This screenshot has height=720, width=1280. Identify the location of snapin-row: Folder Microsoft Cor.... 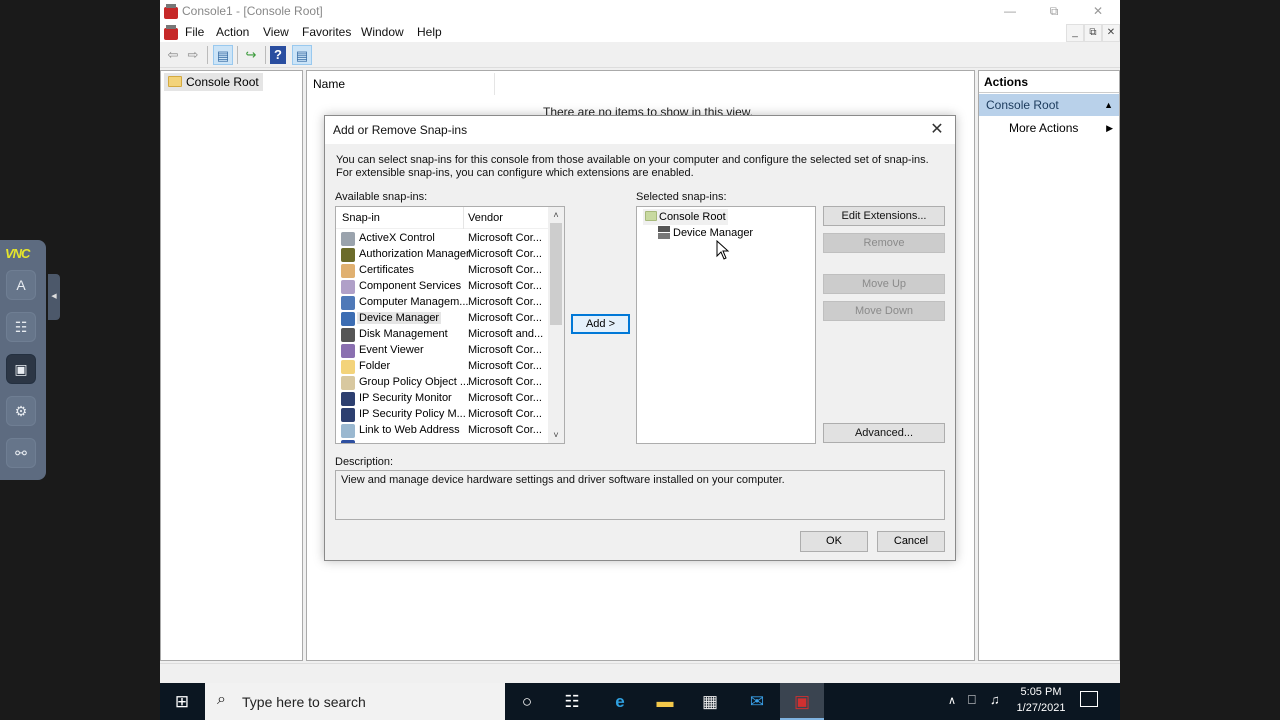
(442, 367).